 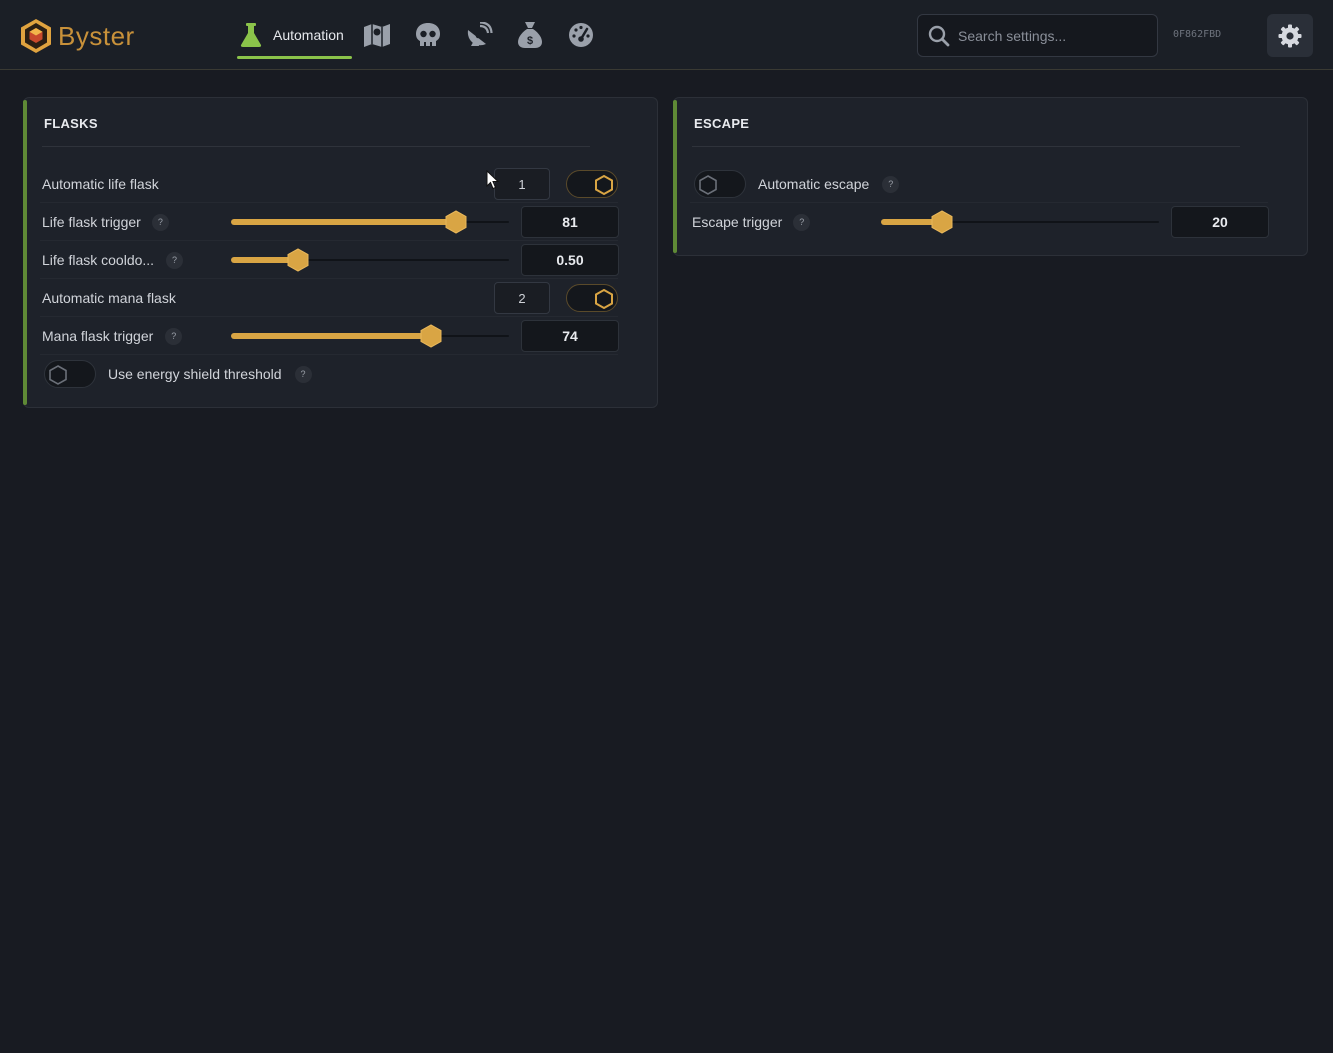 I want to click on radar-icon, so click(x=480, y=34).